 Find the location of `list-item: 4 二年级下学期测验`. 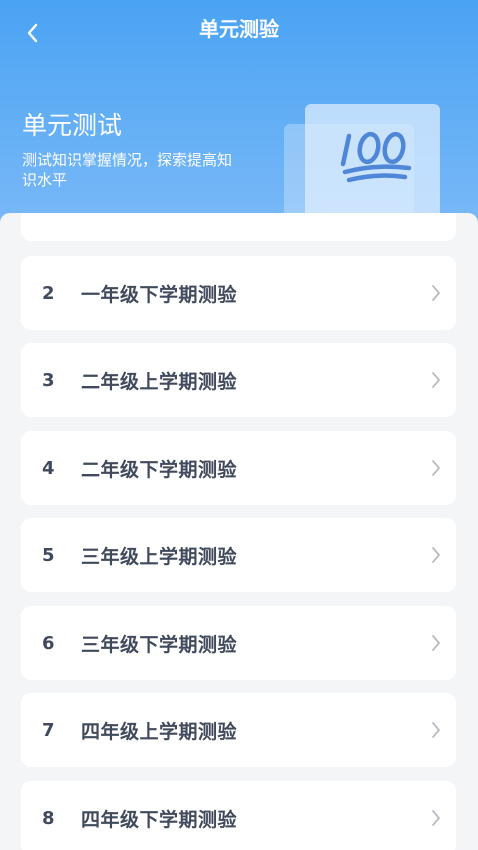

list-item: 4 二年级下学期测验 is located at coordinates (238, 468).